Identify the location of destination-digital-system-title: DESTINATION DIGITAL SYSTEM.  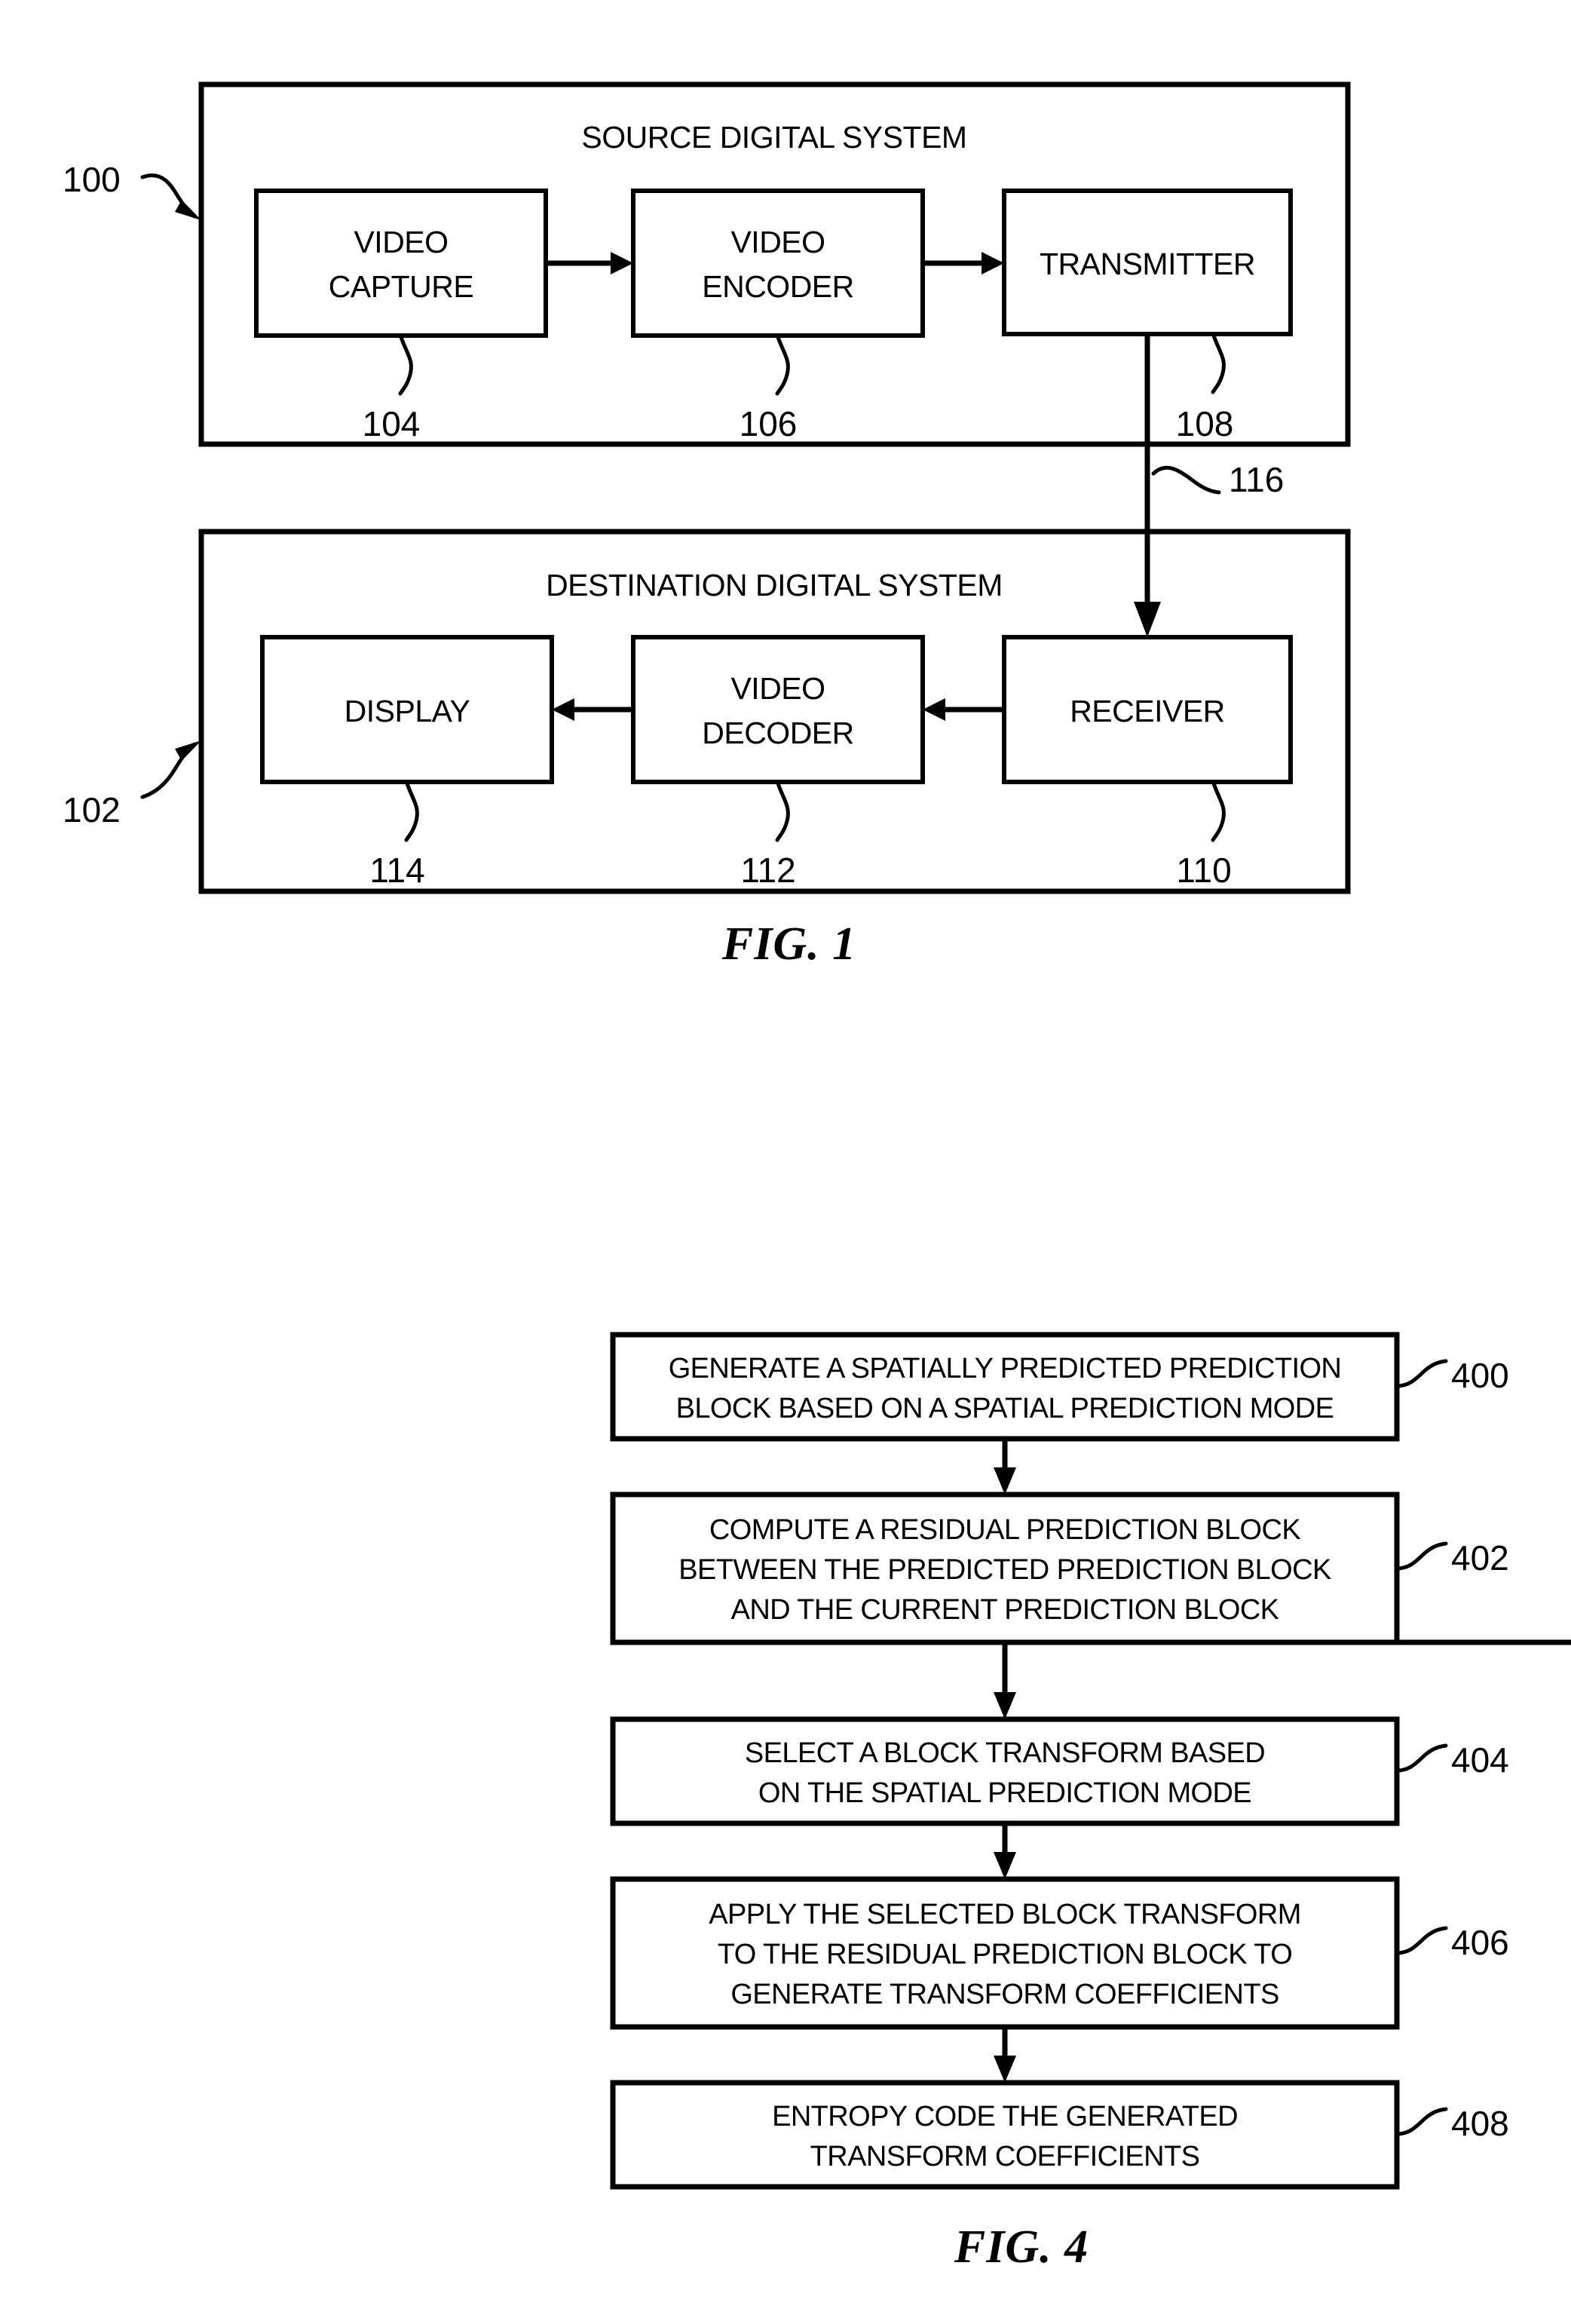
(774, 585).